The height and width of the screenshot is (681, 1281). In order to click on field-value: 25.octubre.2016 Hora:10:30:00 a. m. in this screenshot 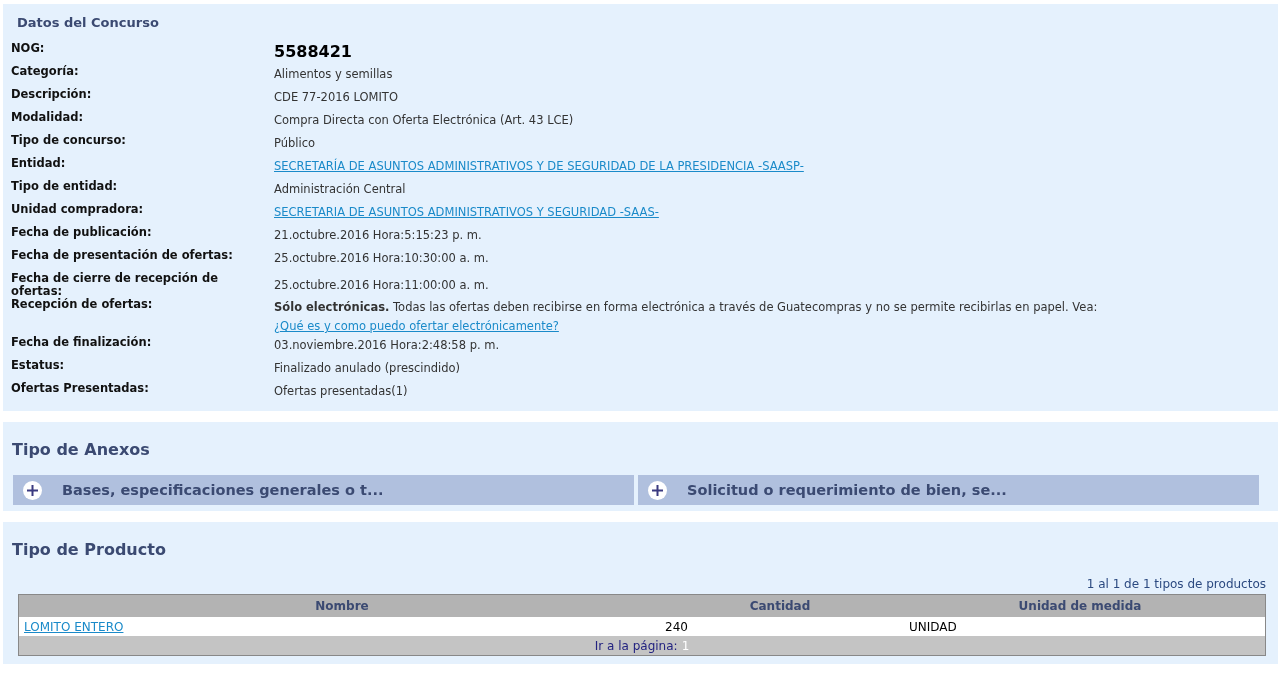, I will do `click(381, 258)`.